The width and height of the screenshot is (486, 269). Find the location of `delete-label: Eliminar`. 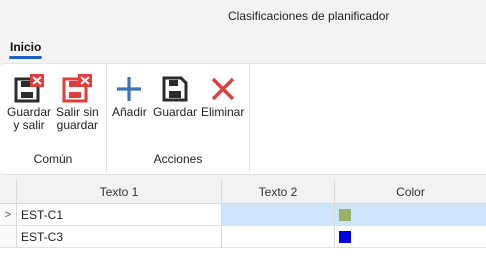

delete-label: Eliminar is located at coordinates (223, 112).